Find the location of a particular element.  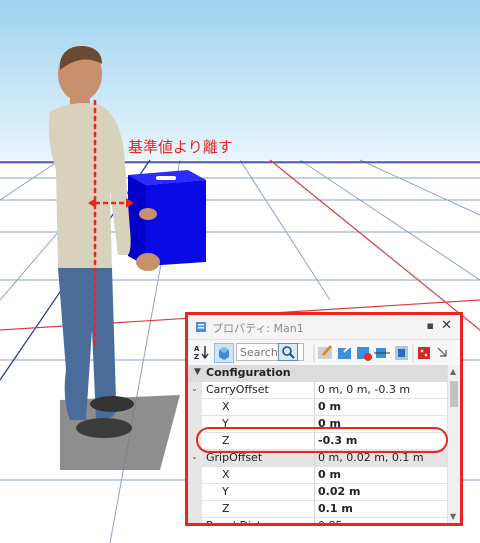

highlight-oval is located at coordinates (322, 440).